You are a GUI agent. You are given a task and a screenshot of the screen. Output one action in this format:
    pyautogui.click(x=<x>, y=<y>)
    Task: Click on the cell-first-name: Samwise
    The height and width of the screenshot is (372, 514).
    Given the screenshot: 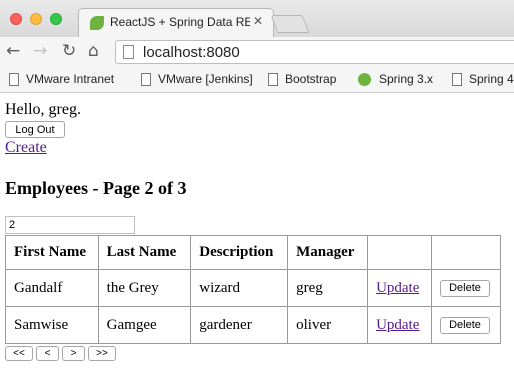 What is the action you would take?
    pyautogui.click(x=52, y=325)
    